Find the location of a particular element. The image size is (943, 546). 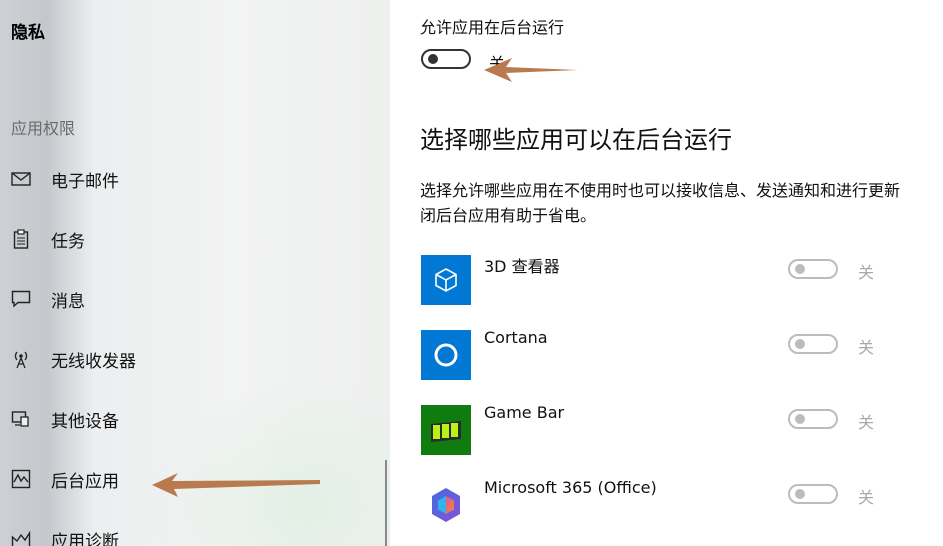

sidebar-item-tasks: 任务 is located at coordinates (190, 239).